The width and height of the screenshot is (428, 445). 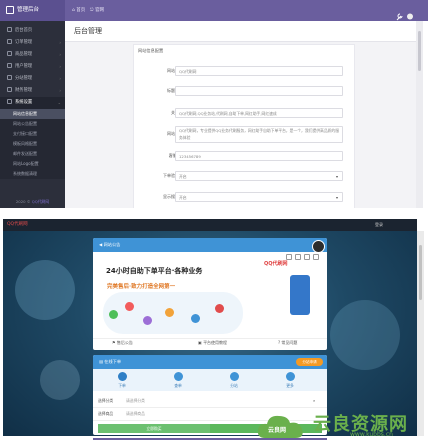 I want to click on sidebar-subitem-template: 模板风格配置, so click(x=32, y=144).